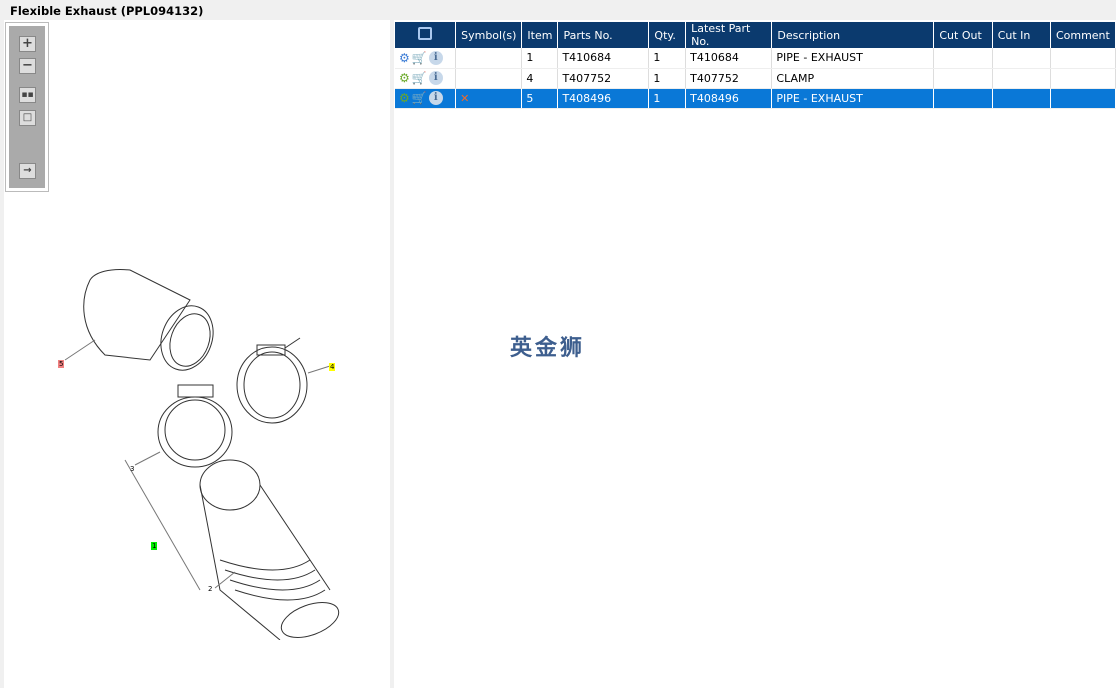 The image size is (1116, 688). What do you see at coordinates (853, 35) in the screenshot?
I see `column-header: Description` at bounding box center [853, 35].